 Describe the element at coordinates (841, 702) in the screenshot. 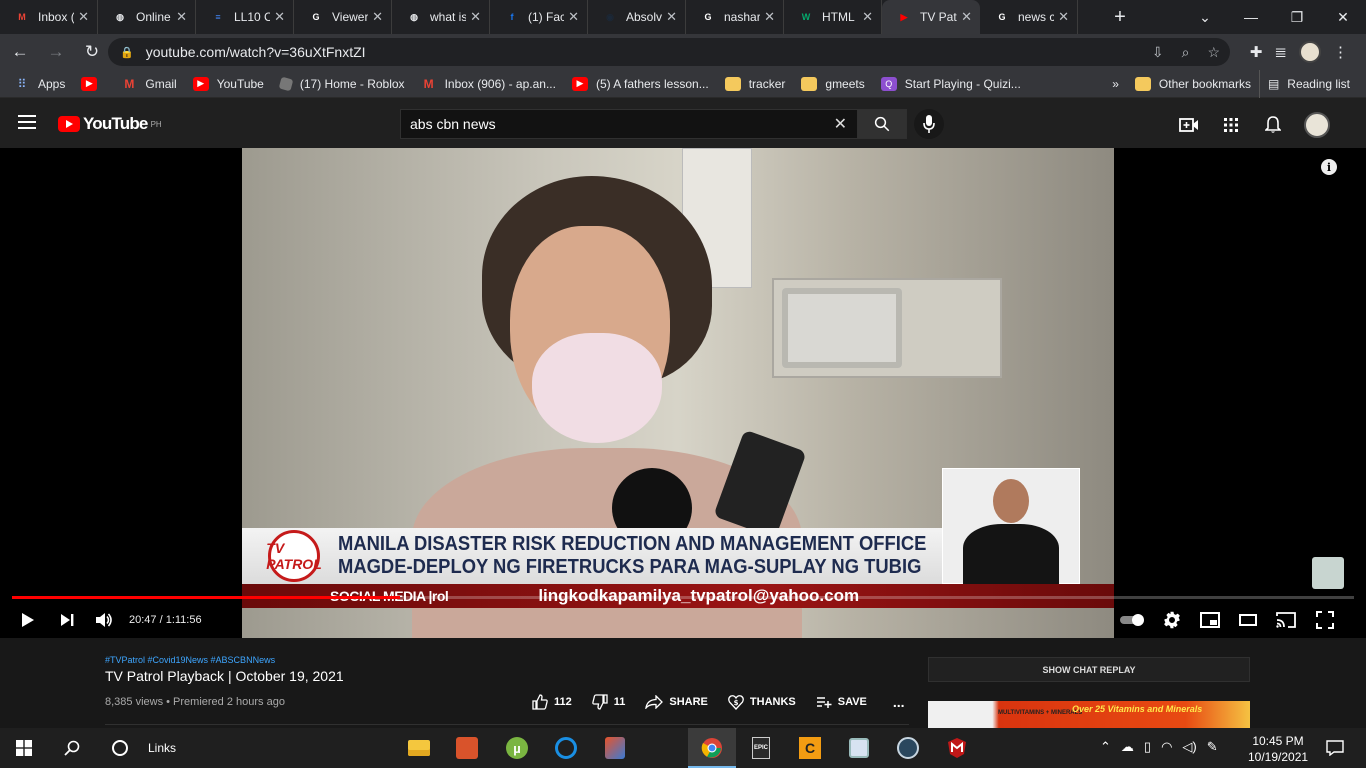

I see `save-button: SAVE` at that location.